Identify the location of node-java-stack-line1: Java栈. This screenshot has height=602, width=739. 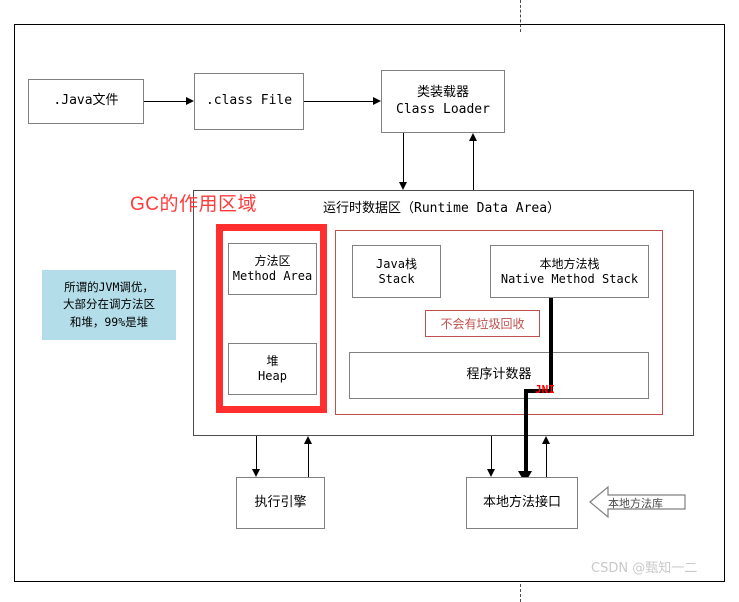
(396, 263).